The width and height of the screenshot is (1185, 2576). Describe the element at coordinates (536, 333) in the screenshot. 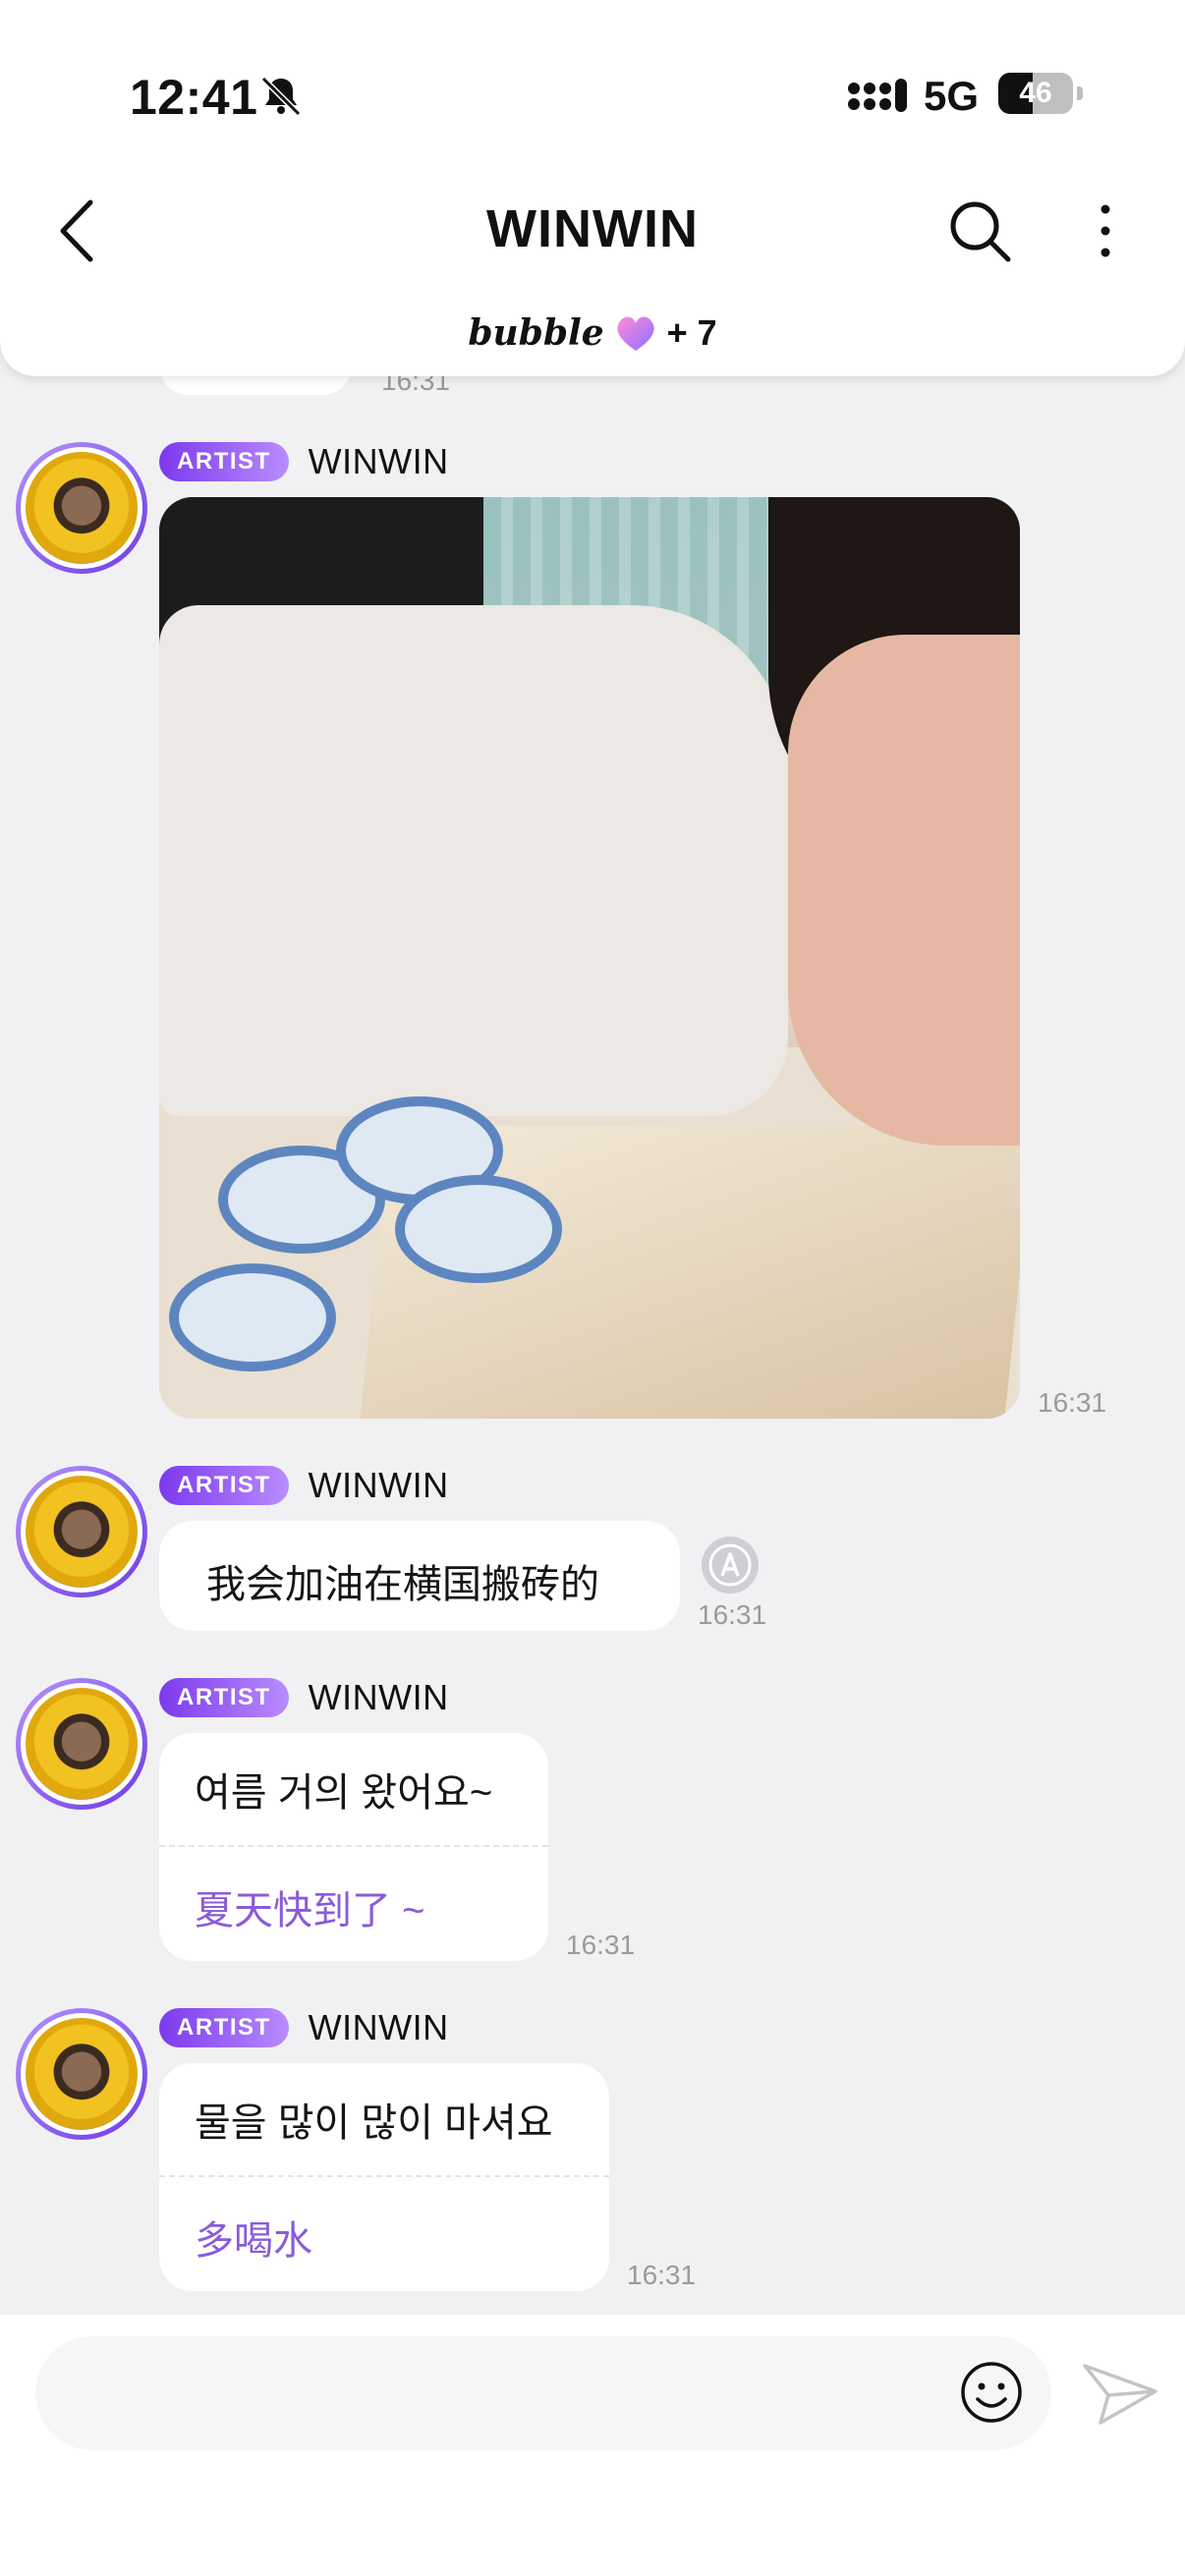

I see `bubble-label: bubble` at that location.